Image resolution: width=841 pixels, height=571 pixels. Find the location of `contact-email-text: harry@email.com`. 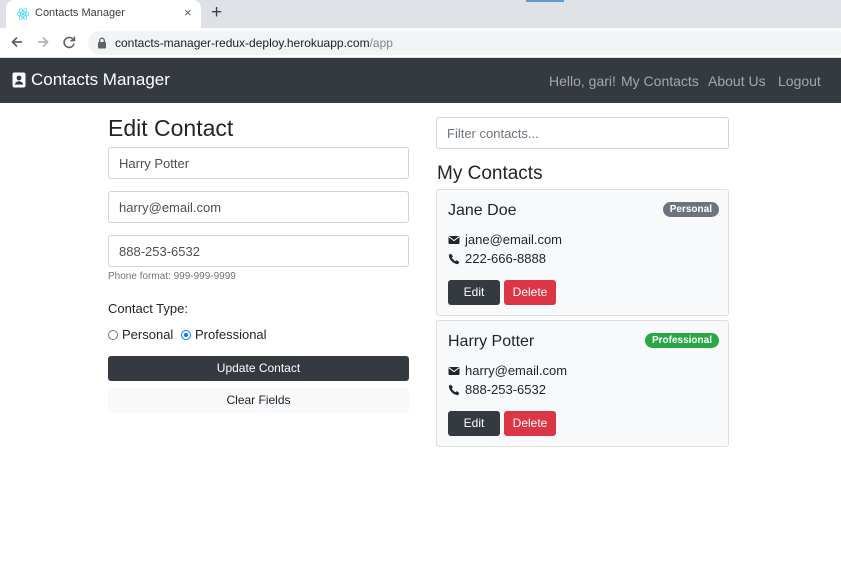

contact-email-text: harry@email.com is located at coordinates (516, 370).